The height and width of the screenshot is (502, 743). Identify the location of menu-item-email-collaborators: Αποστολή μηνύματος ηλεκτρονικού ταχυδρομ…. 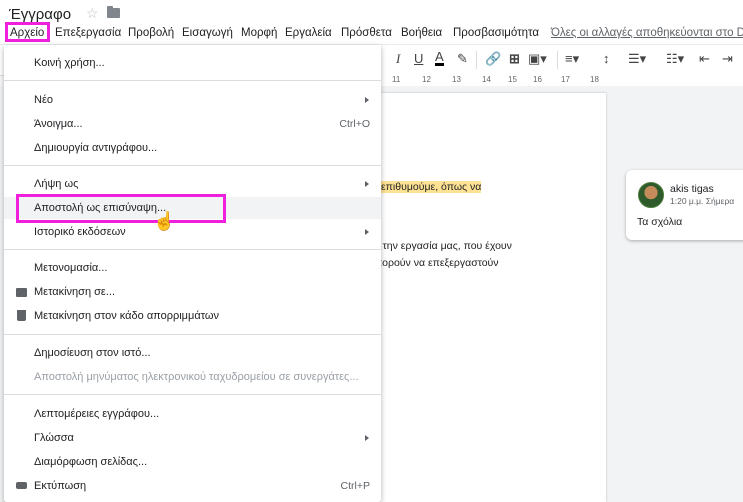
(192, 377).